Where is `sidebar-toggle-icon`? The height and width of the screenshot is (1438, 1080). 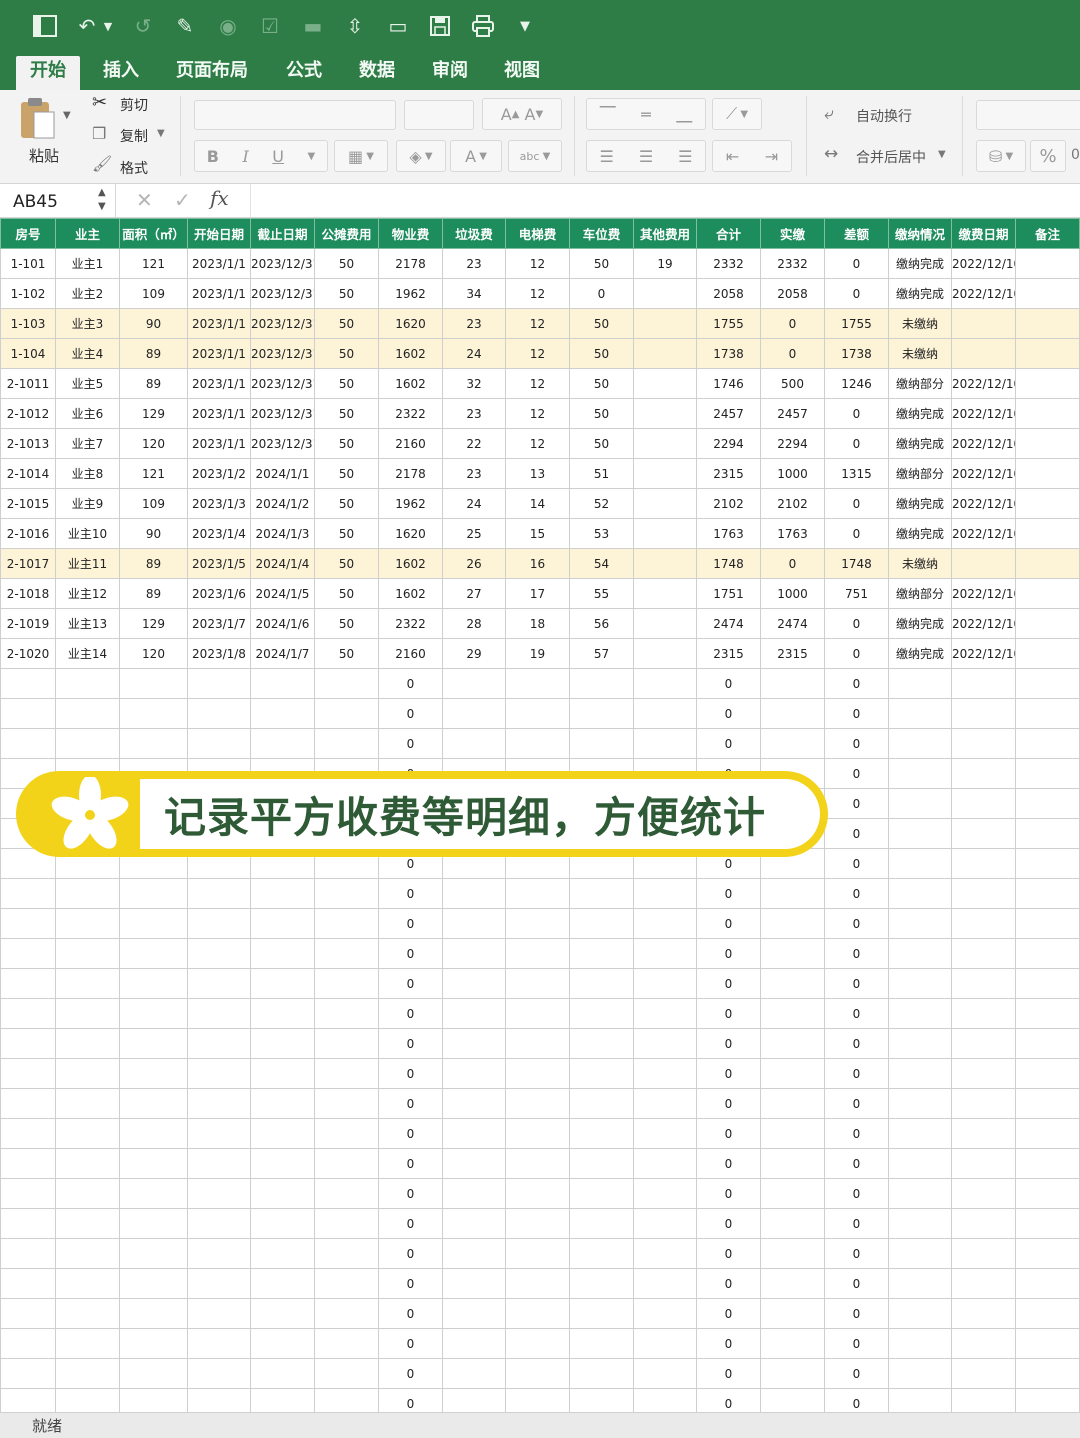
sidebar-toggle-icon is located at coordinates (45, 26).